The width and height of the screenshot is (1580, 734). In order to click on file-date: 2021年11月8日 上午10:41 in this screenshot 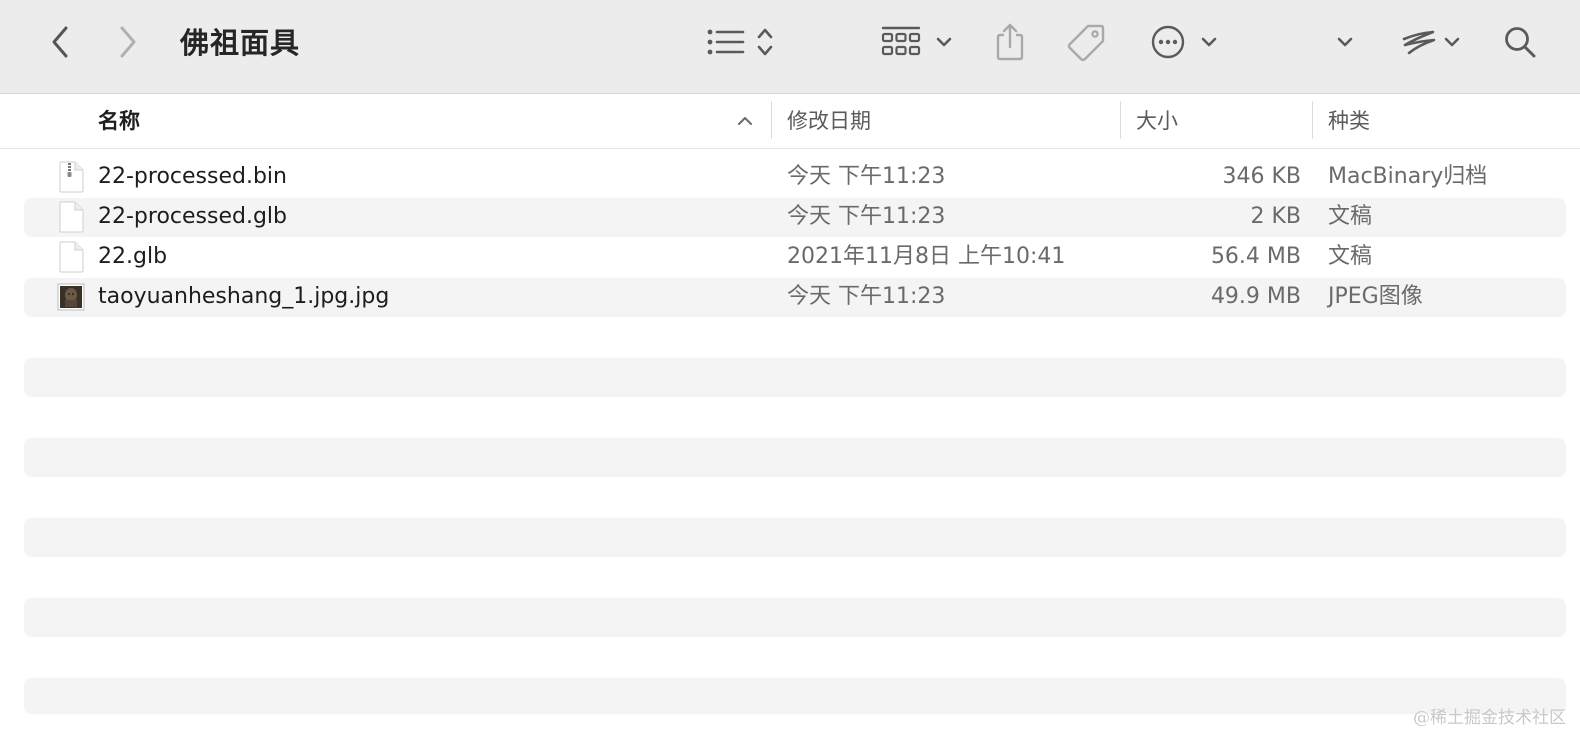, I will do `click(926, 256)`.